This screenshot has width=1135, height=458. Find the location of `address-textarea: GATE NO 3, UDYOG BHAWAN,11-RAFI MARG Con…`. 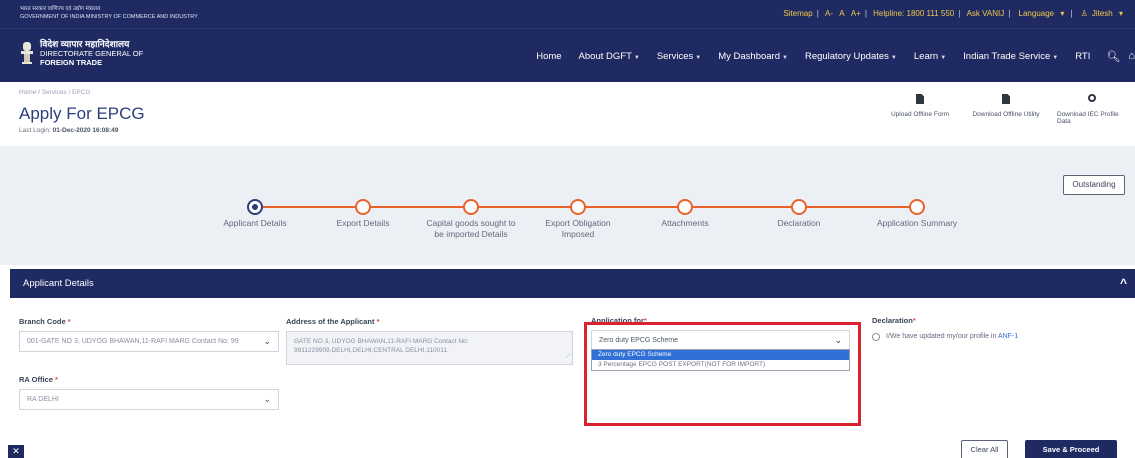

address-textarea: GATE NO 3, UDYOG BHAWAN,11-RAFI MARG Con… is located at coordinates (429, 348).